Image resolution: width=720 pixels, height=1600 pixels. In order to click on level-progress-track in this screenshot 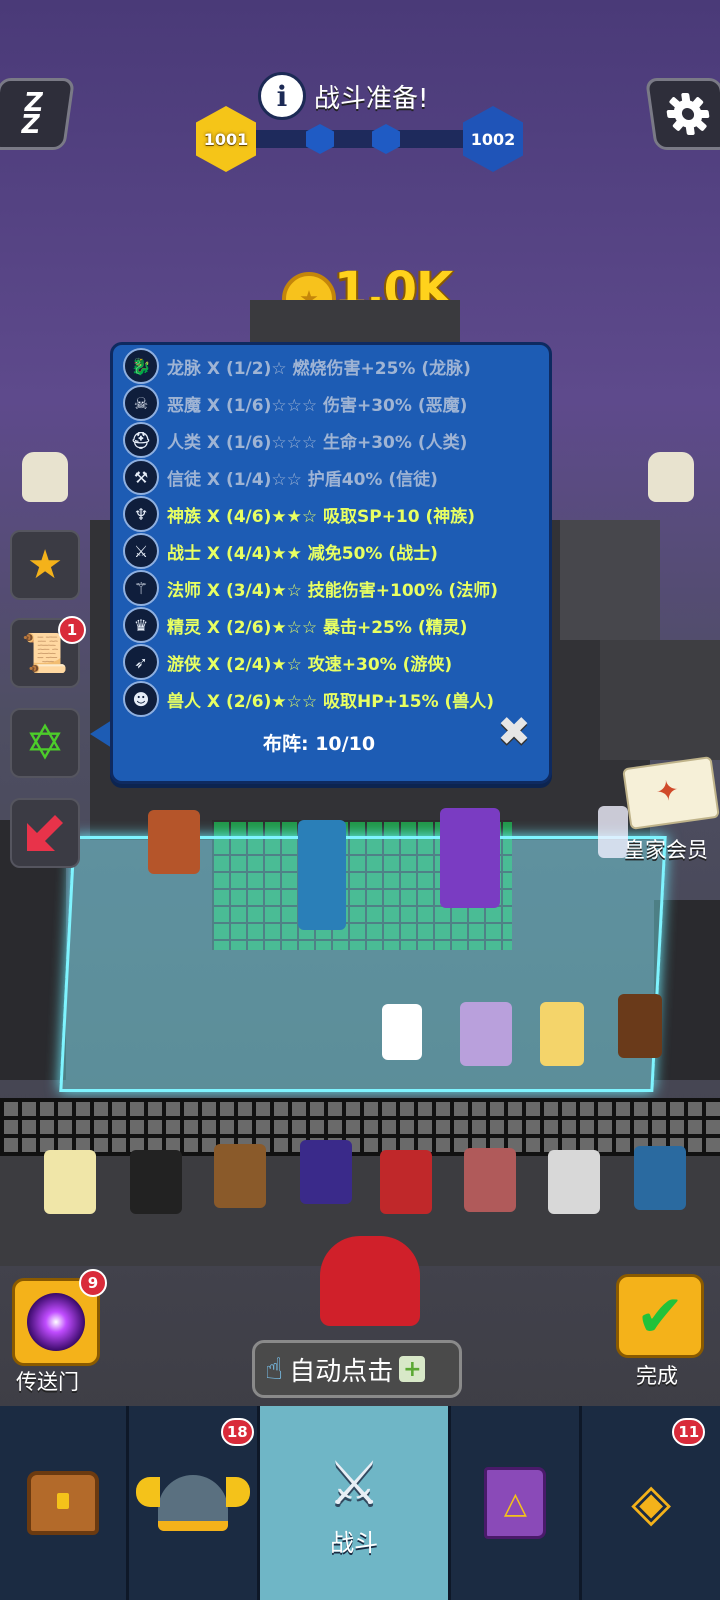, I will do `click(365, 139)`.